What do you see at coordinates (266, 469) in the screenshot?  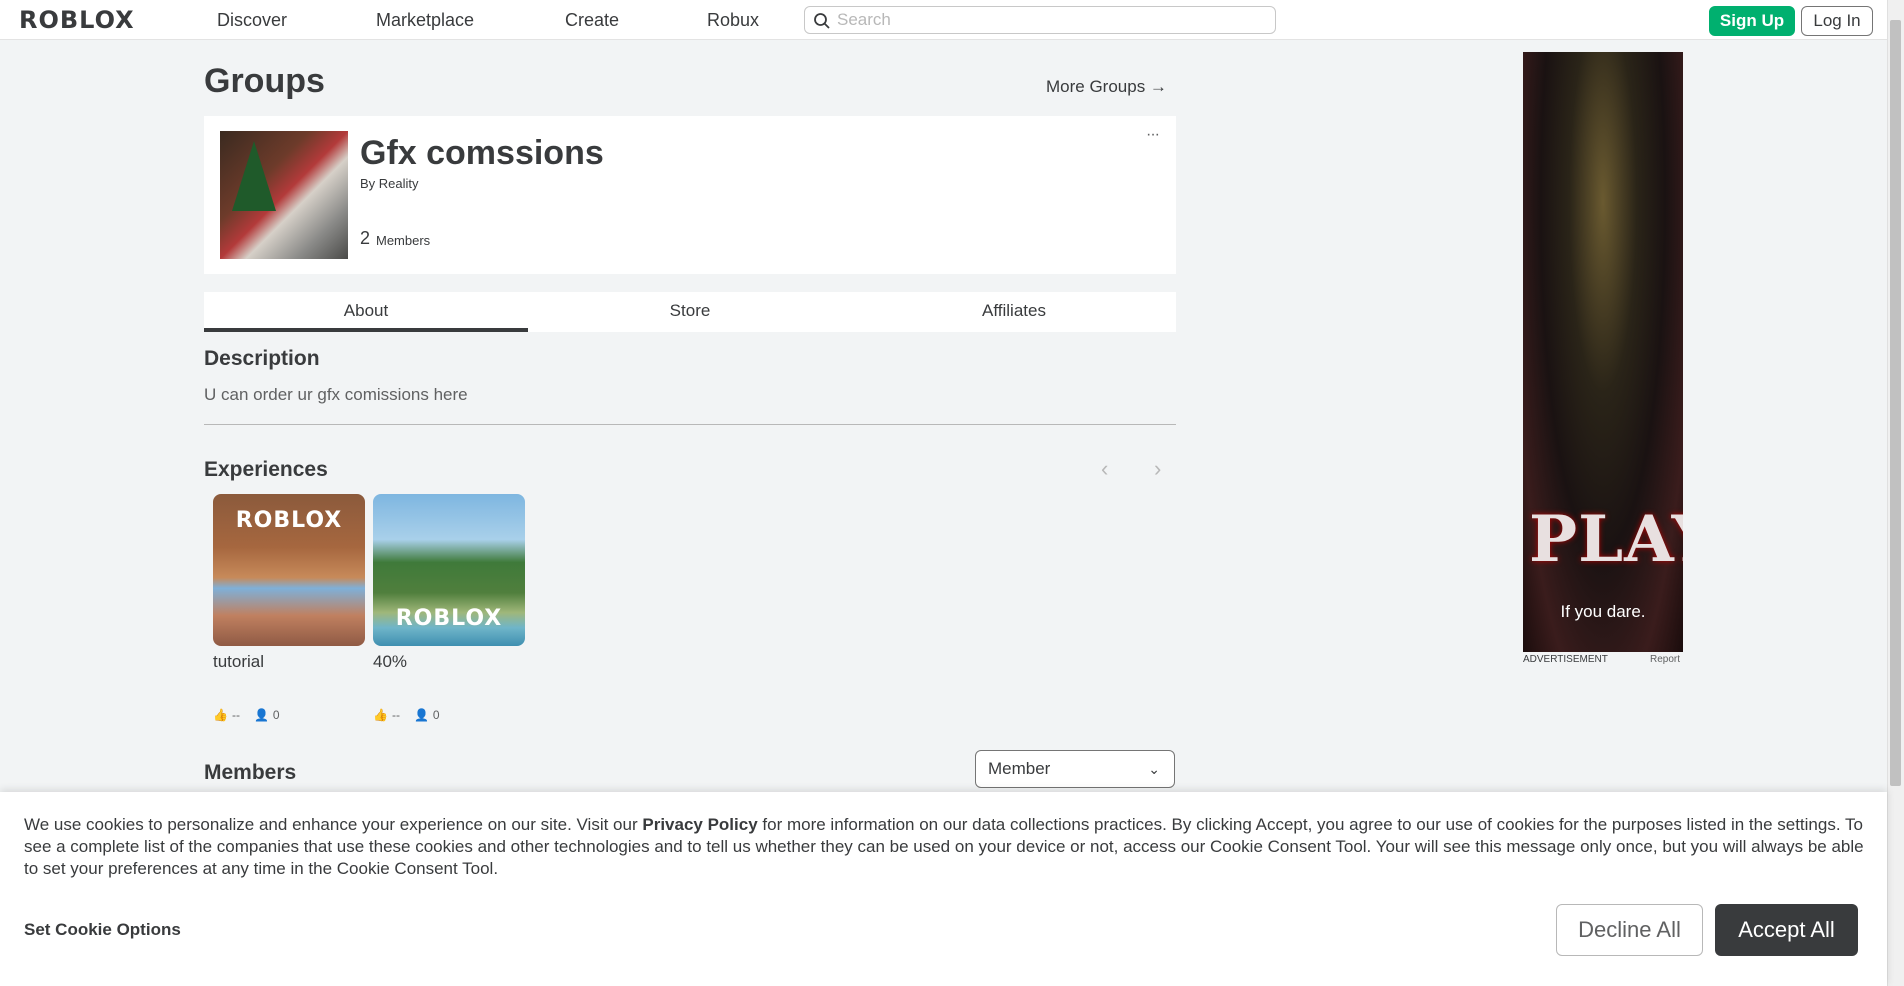 I see `experiences-heading: Experiences` at bounding box center [266, 469].